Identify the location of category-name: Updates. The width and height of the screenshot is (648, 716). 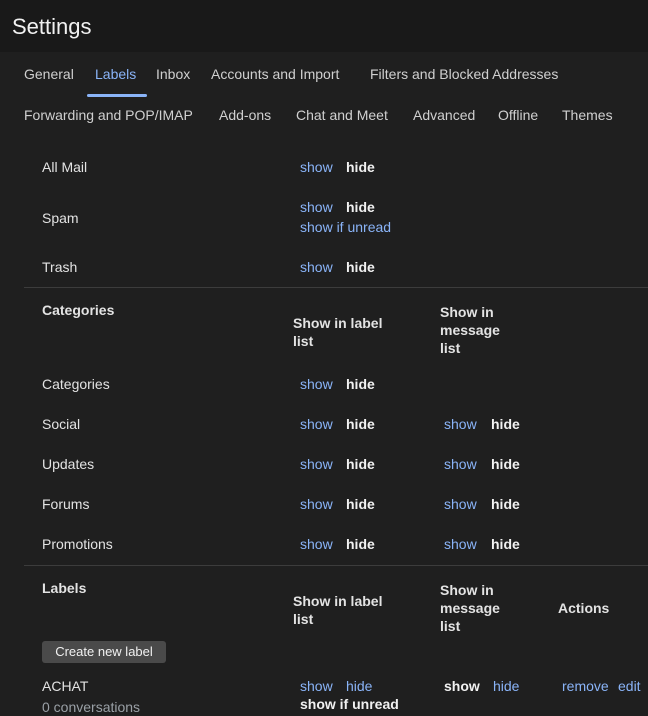
(68, 464).